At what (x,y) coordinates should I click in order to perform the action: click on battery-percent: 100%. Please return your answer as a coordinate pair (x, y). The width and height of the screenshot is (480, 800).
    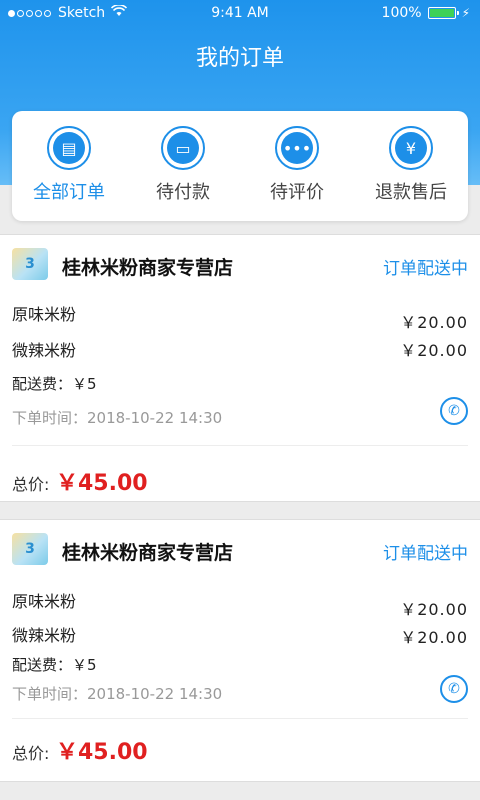
    Looking at the image, I should click on (401, 13).